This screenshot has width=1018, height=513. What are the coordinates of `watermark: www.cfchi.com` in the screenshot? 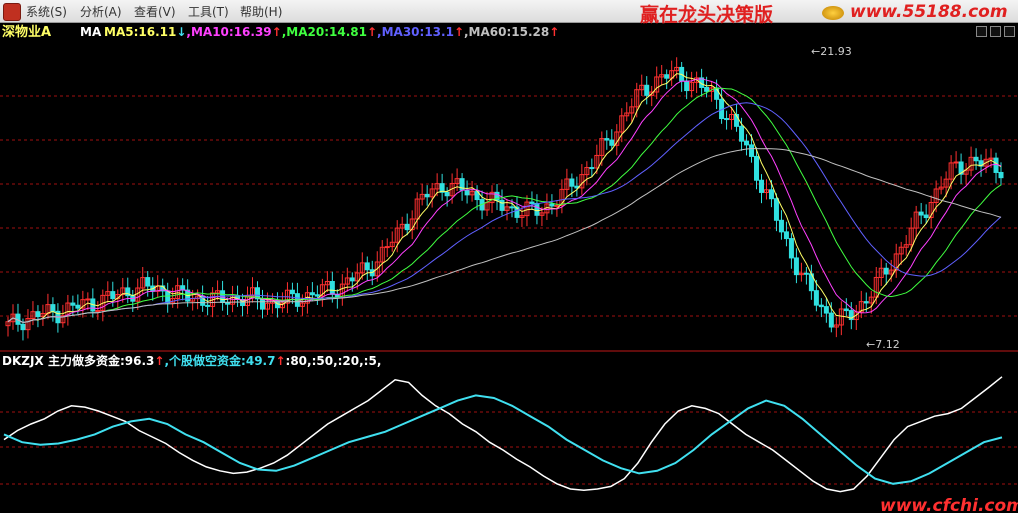 It's located at (949, 504).